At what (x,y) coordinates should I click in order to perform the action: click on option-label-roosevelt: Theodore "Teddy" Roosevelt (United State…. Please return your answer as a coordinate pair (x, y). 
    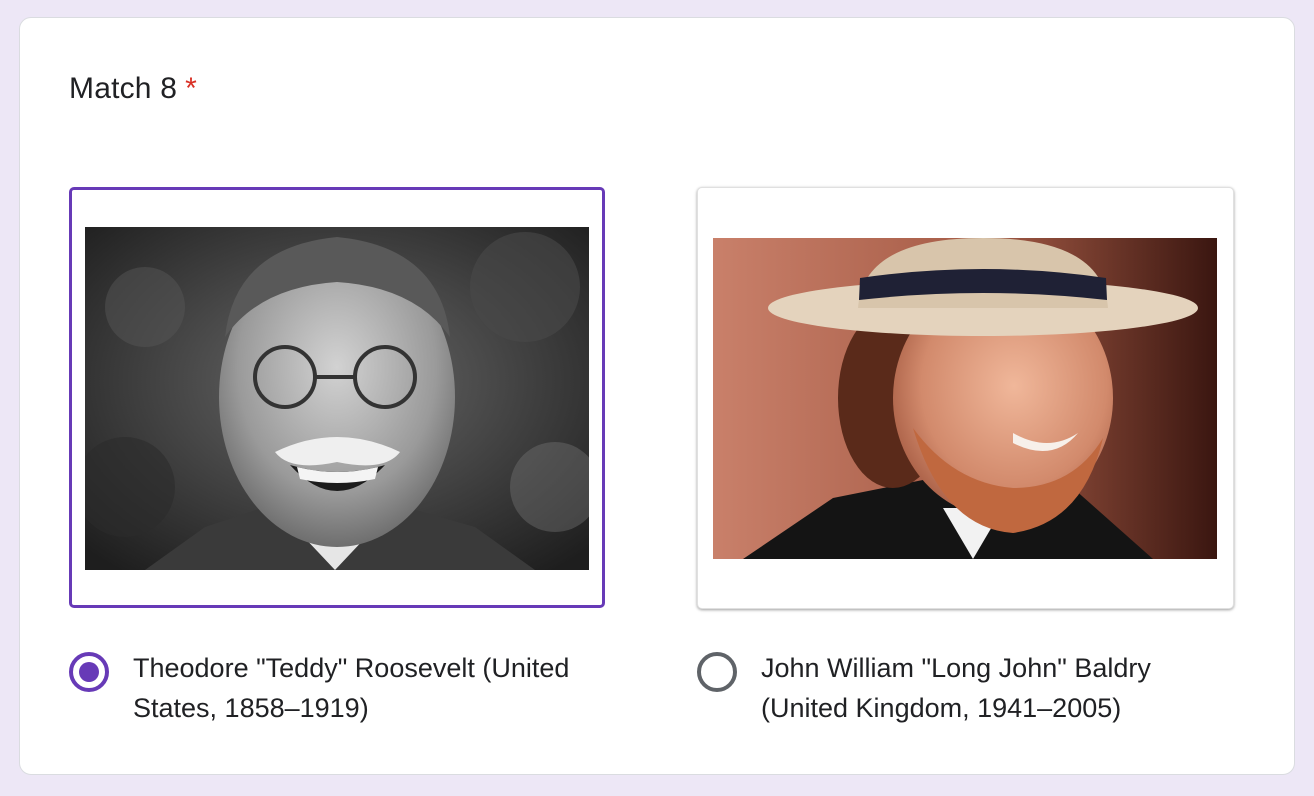
    Looking at the image, I should click on (373, 688).